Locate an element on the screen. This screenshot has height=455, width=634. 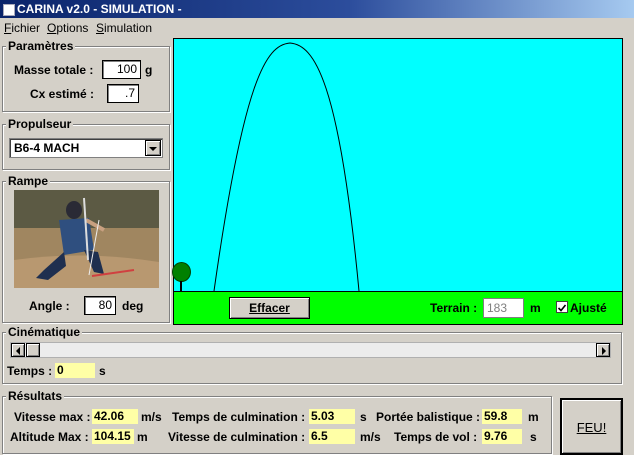
arrow-right-icon is located at coordinates (604, 351).